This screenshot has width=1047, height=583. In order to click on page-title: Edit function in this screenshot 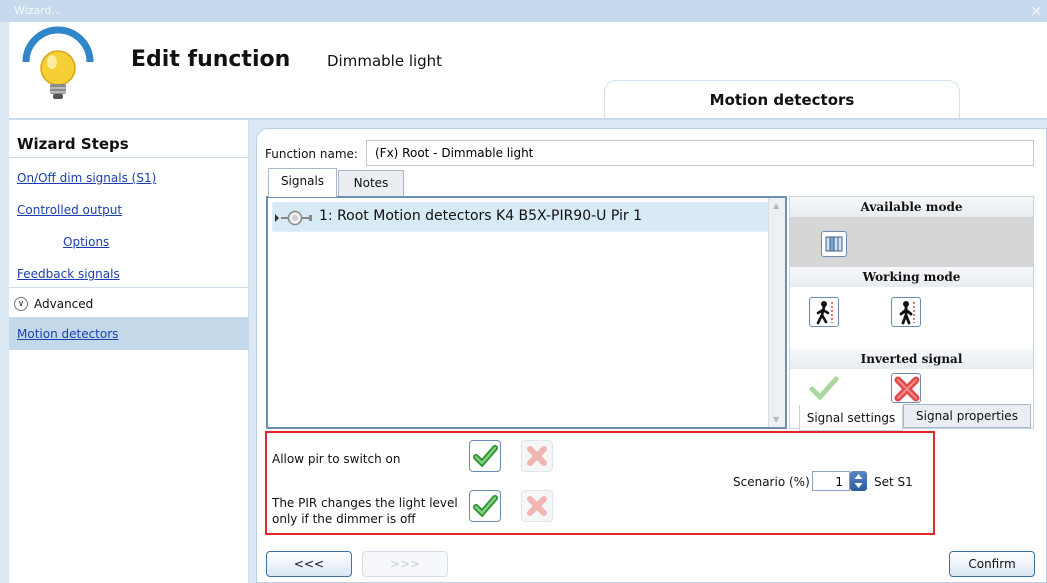, I will do `click(211, 59)`.